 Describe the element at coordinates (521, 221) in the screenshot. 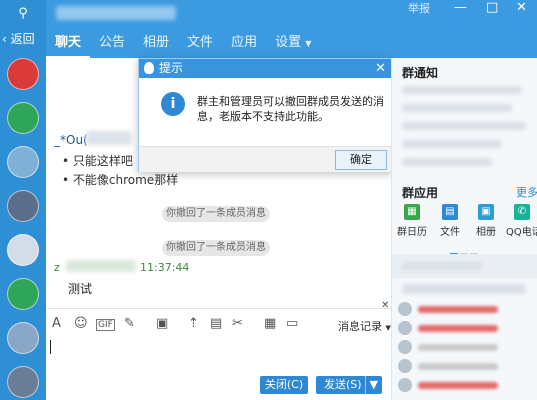

I see `app-qq-call: ✆ QQ电话` at that location.